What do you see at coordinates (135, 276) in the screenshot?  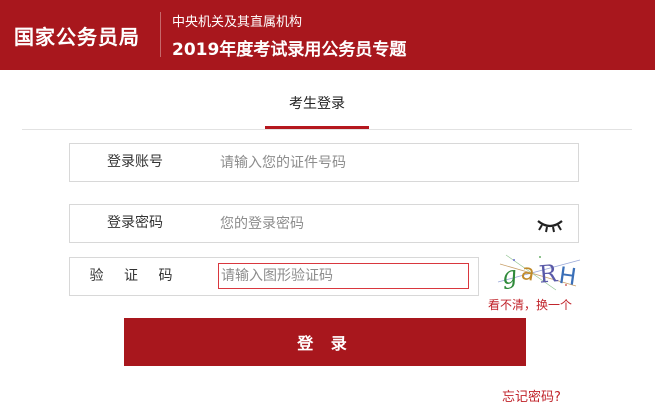 I see `captcha-label: 验 证 码` at bounding box center [135, 276].